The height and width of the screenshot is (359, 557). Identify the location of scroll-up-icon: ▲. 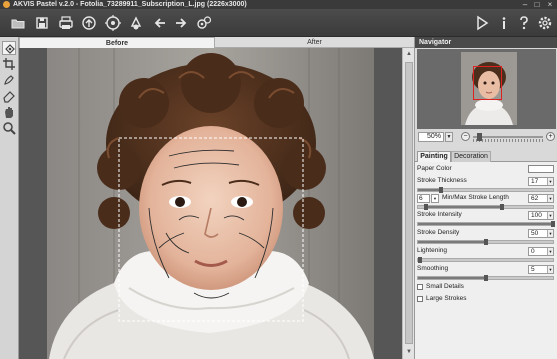
(409, 54).